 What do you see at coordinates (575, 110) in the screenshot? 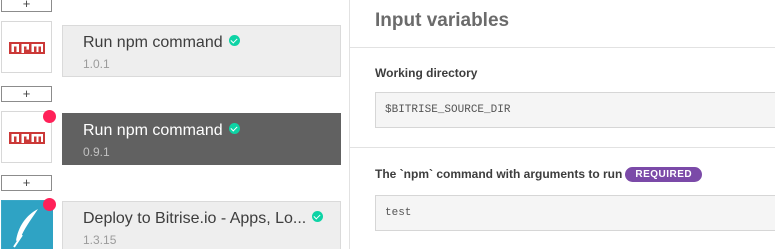
I see `working-directory-input: $BITRISE_SOURCE_DIR` at bounding box center [575, 110].